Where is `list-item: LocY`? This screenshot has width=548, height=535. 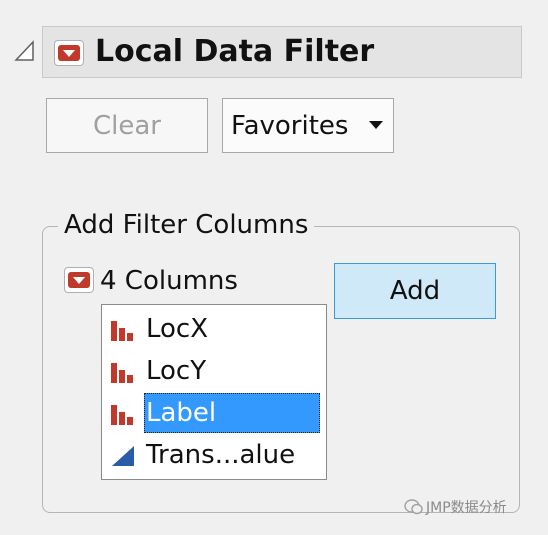 list-item: LocY is located at coordinates (215, 371).